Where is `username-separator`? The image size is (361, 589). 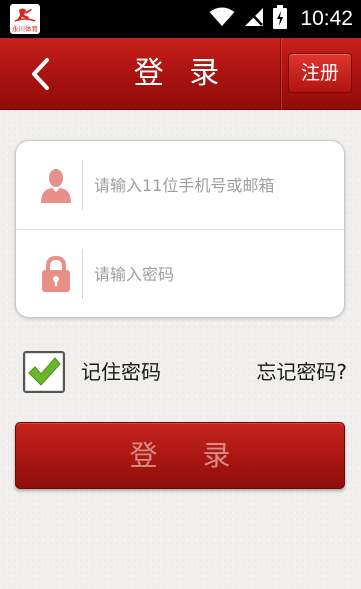
username-separator is located at coordinates (82, 185).